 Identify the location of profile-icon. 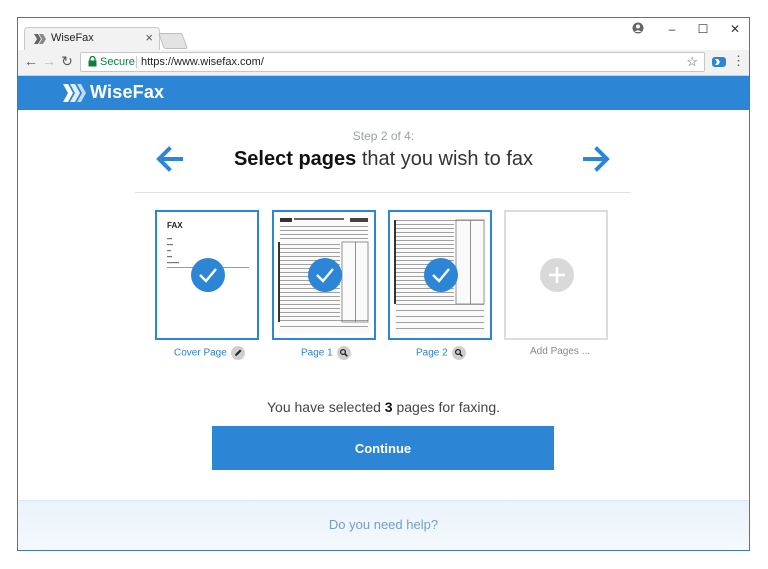
(638, 29).